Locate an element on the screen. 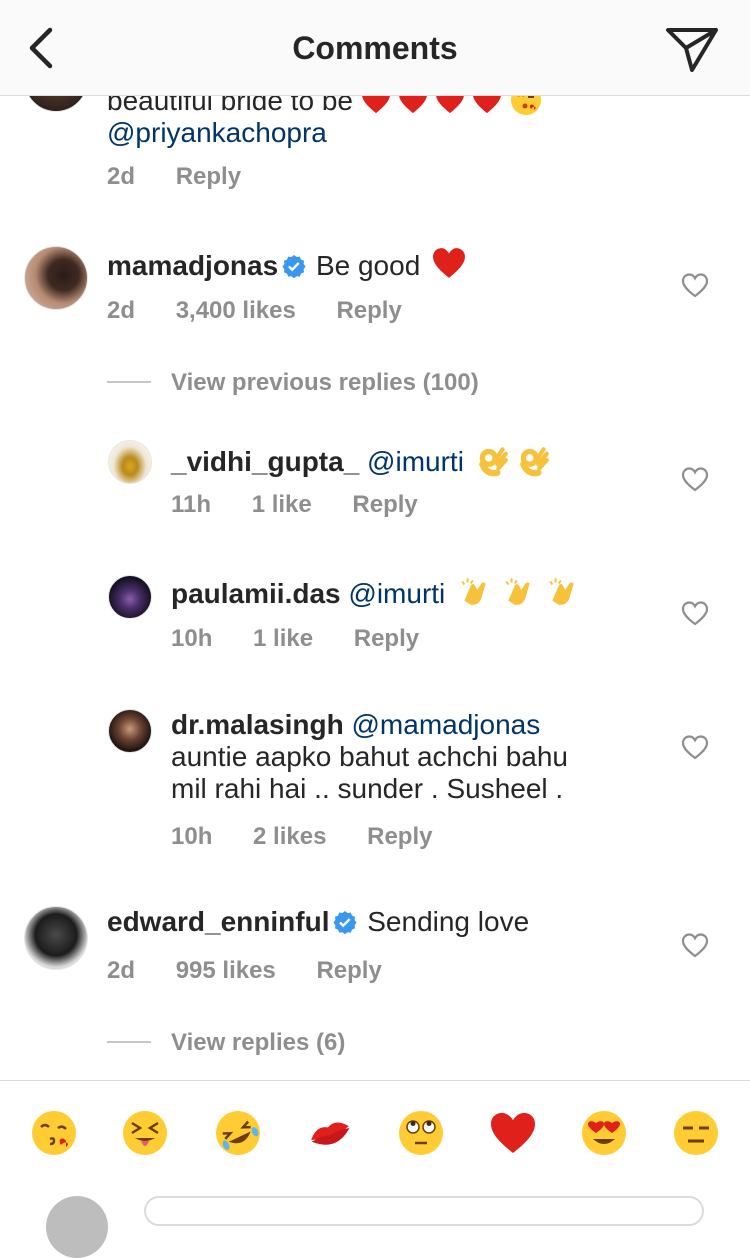 The height and width of the screenshot is (1258, 750). comment-meta: 2d 3,400 likes Reply is located at coordinates (254, 311).